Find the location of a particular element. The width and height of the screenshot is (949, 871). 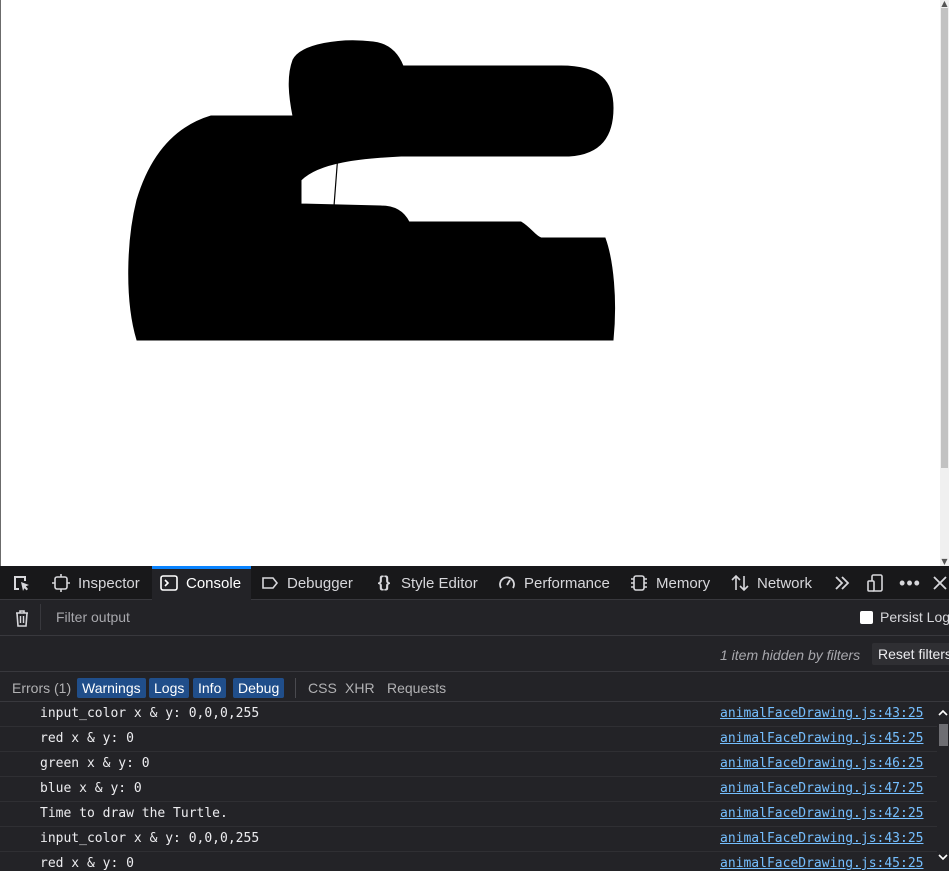

filter-debug: Debug is located at coordinates (259, 688).